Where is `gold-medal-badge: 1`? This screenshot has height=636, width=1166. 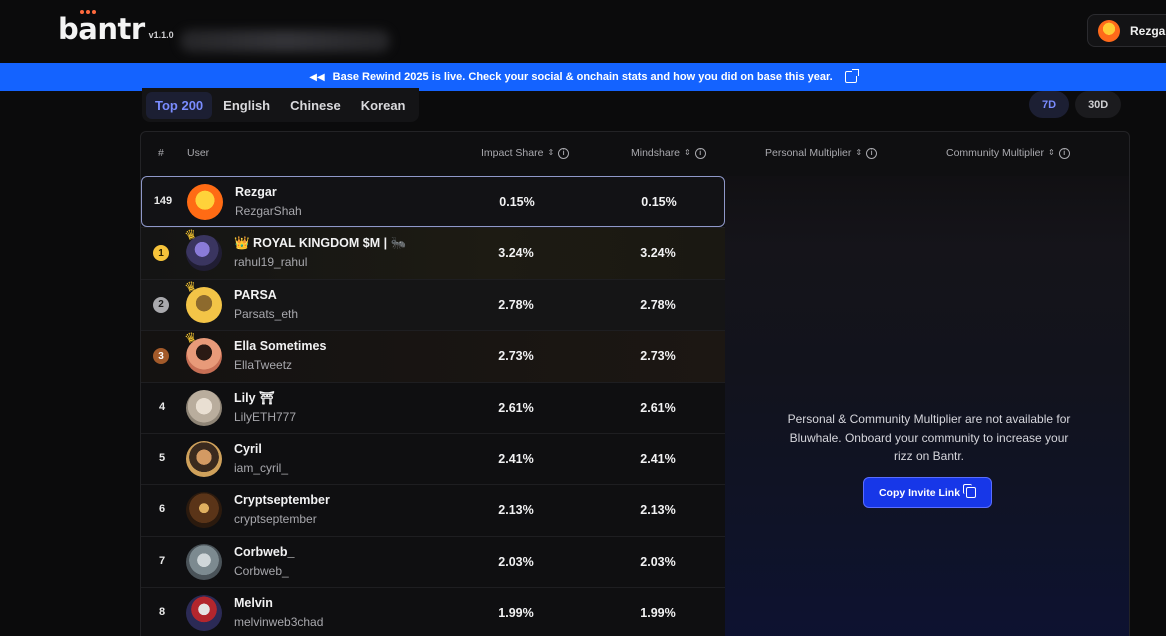
gold-medal-badge: 1 is located at coordinates (161, 253).